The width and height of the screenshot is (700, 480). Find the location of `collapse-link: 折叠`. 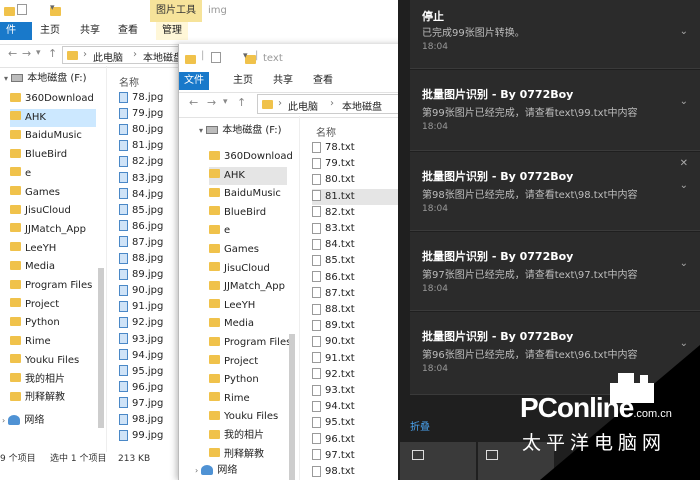

collapse-link: 折叠 is located at coordinates (420, 425).